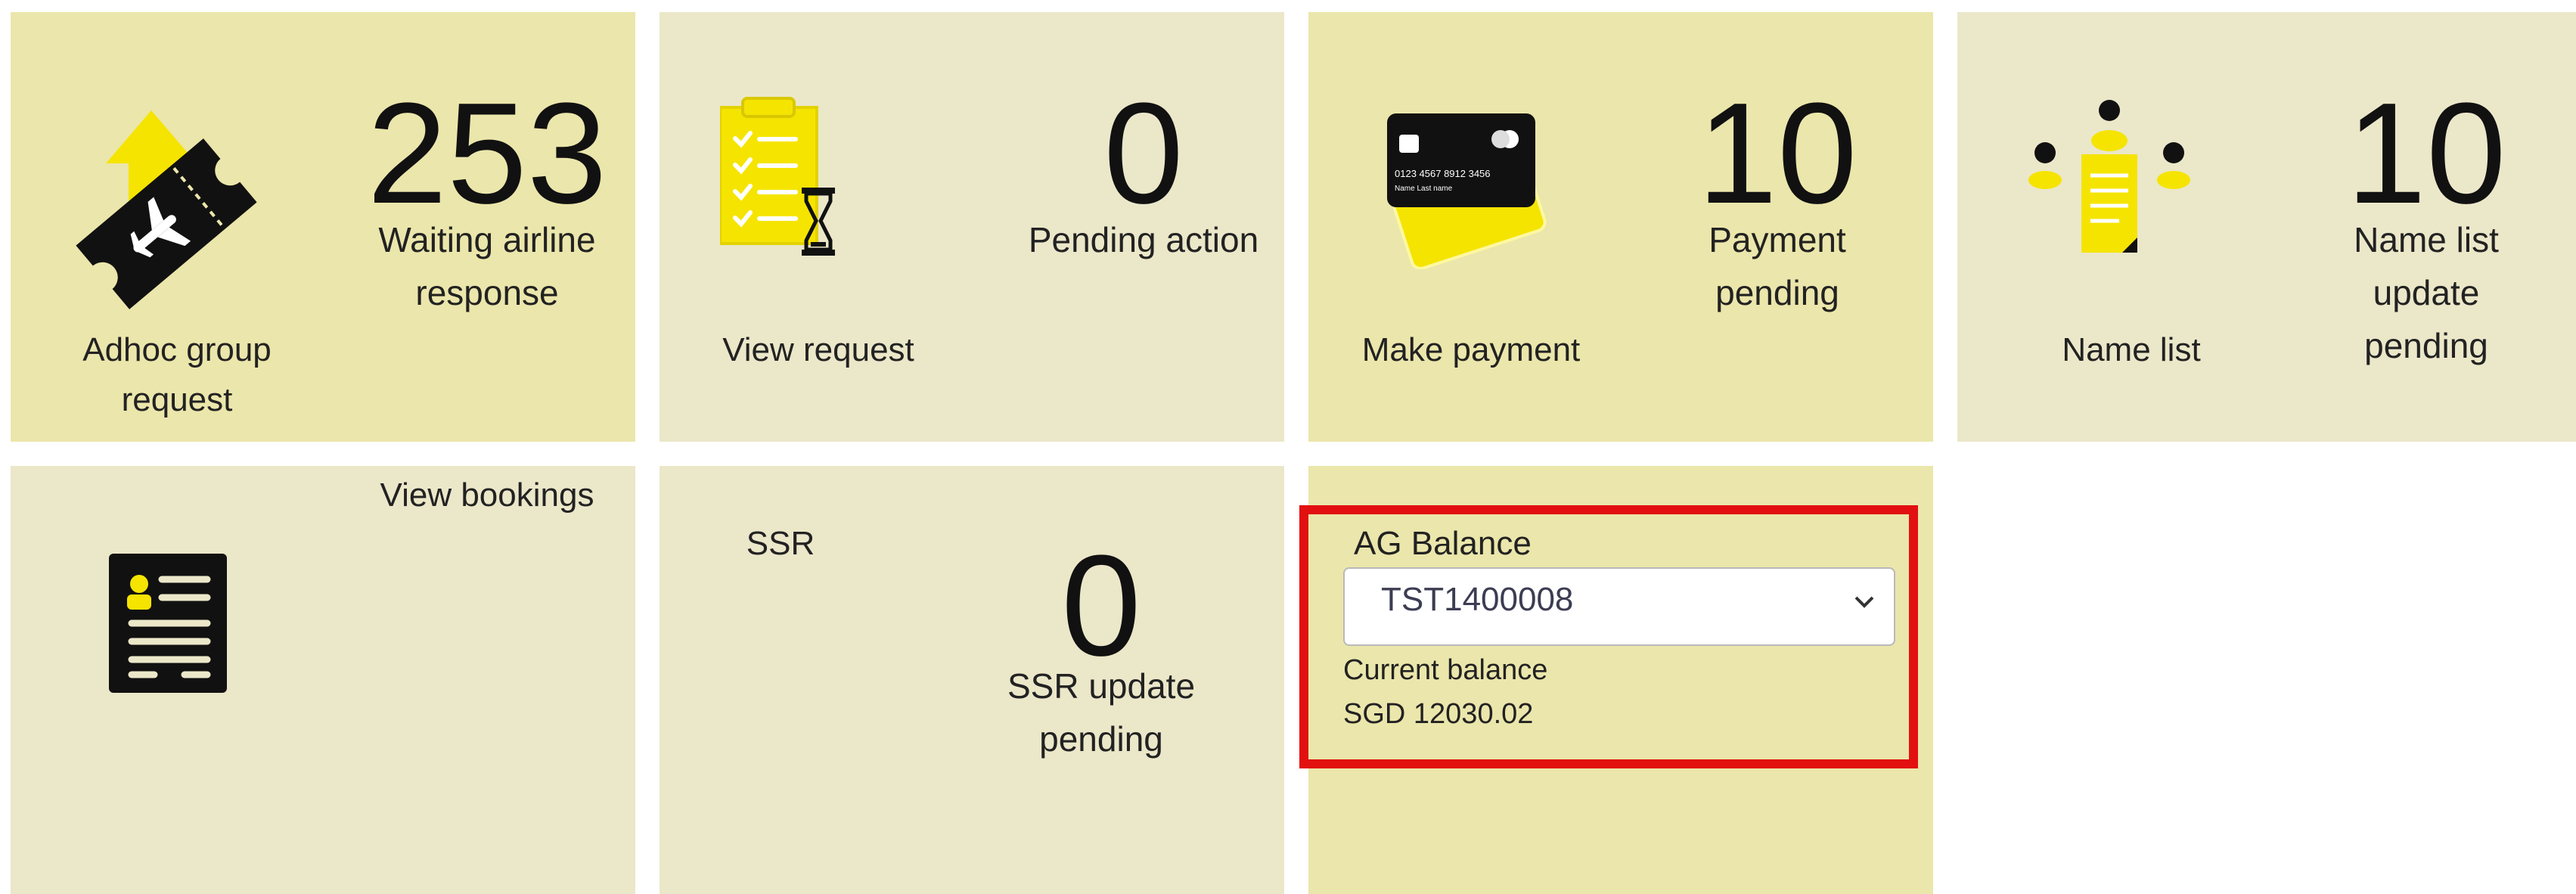 This screenshot has height=894, width=2576. Describe the element at coordinates (818, 350) in the screenshot. I see `view-request-label: View request` at that location.